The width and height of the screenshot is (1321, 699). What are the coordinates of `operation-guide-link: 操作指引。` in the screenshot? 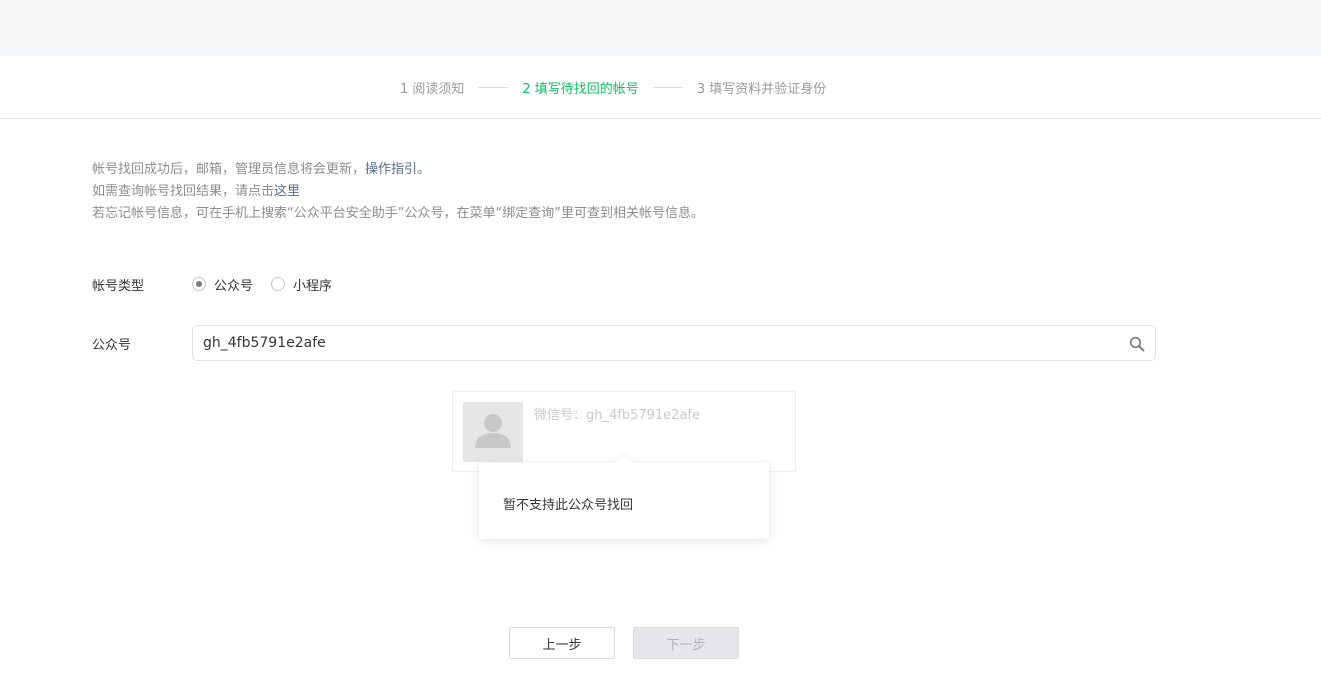 It's located at (397, 169).